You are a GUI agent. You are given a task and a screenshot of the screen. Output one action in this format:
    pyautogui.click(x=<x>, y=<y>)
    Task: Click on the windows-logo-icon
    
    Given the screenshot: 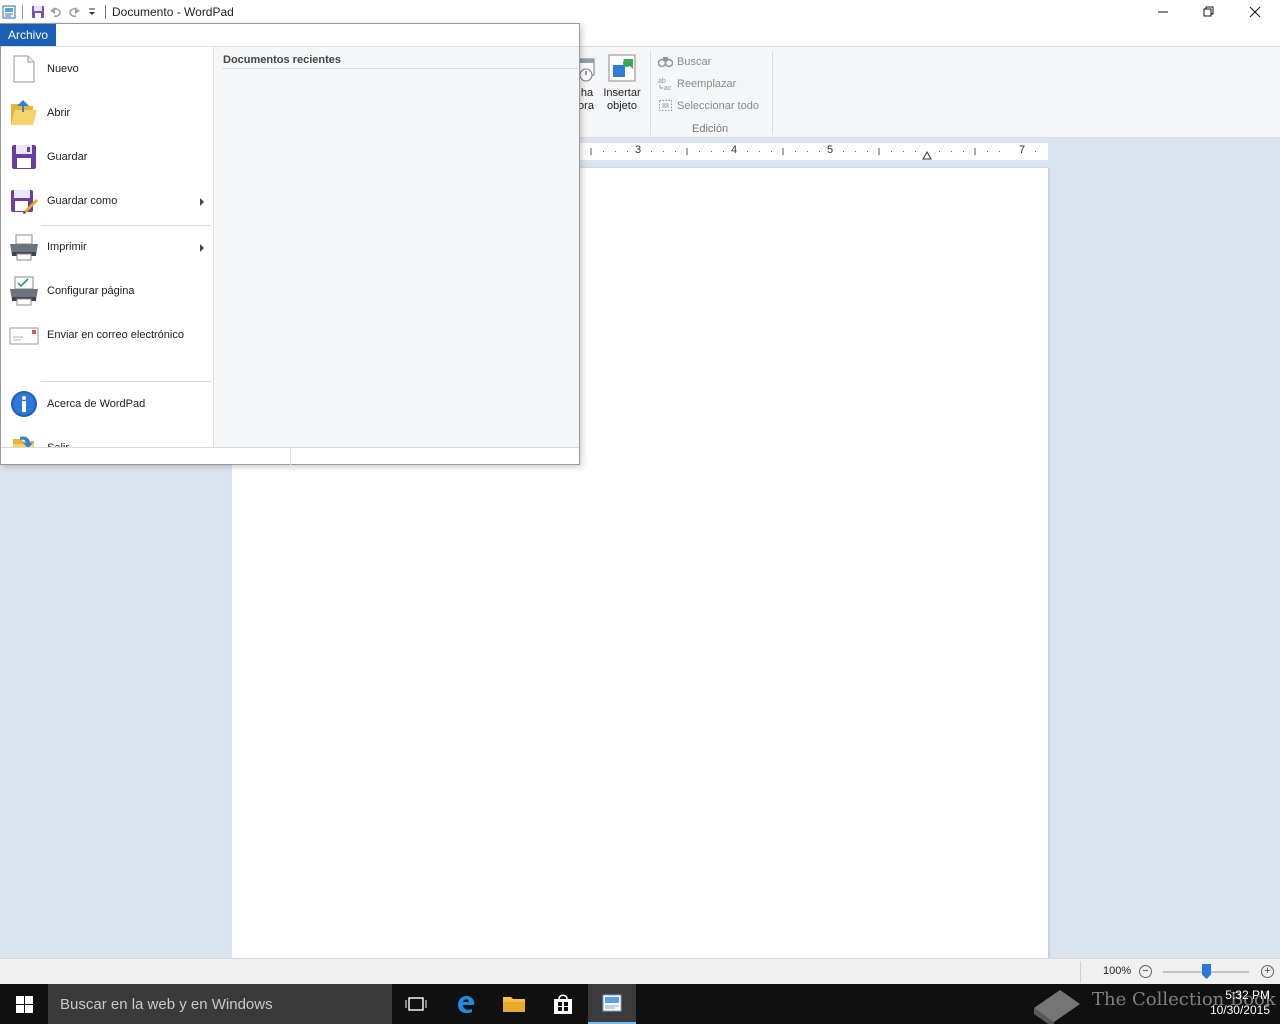 What is the action you would take?
    pyautogui.click(x=24, y=1004)
    